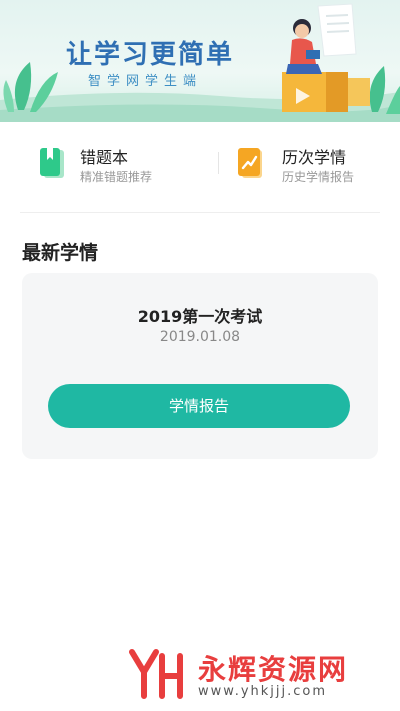  Describe the element at coordinates (145, 81) in the screenshot. I see `banner-subtitle: 智学网学生端` at that location.